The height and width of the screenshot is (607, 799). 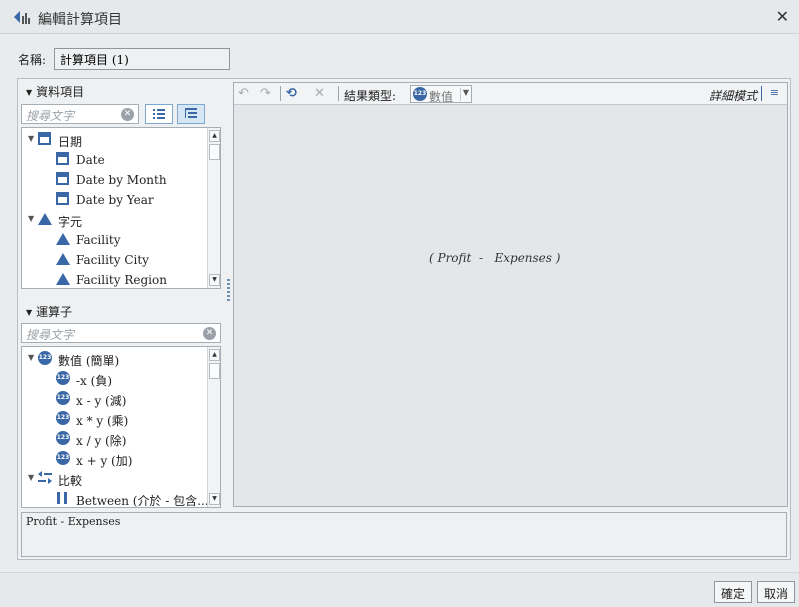 I want to click on tree-item-date: Date, so click(x=114, y=160).